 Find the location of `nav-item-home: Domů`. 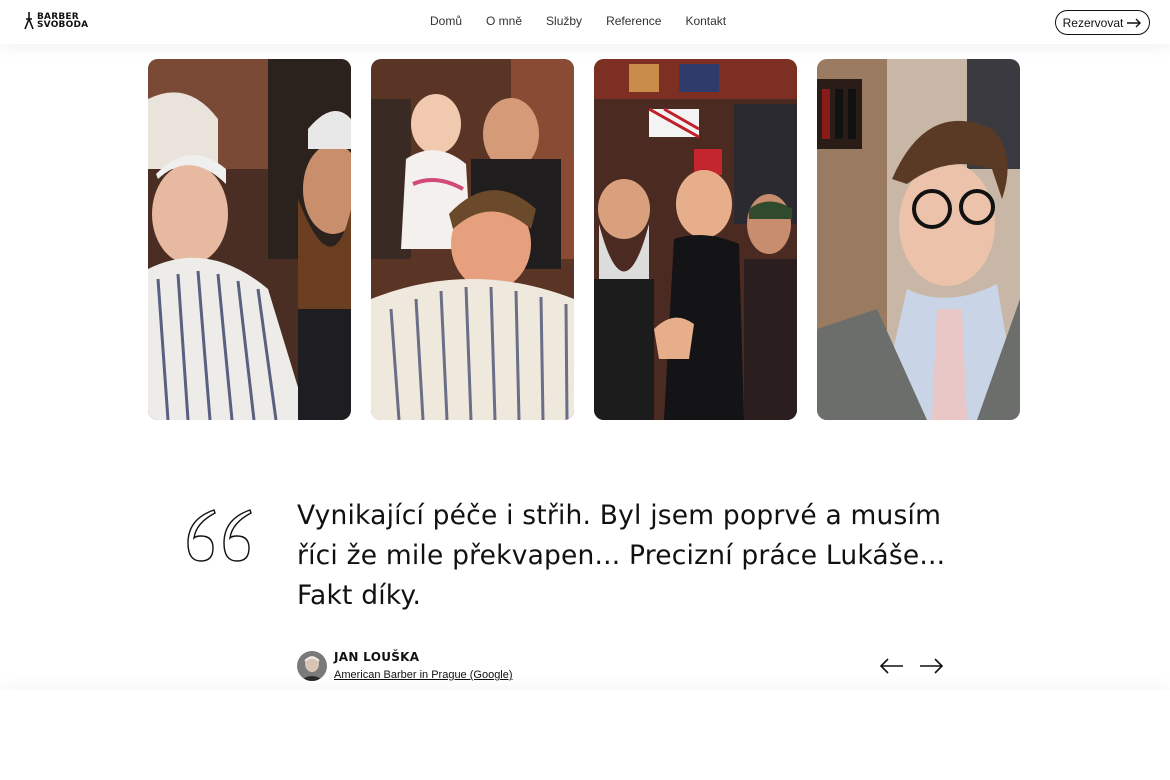

nav-item-home: Domů is located at coordinates (446, 21).